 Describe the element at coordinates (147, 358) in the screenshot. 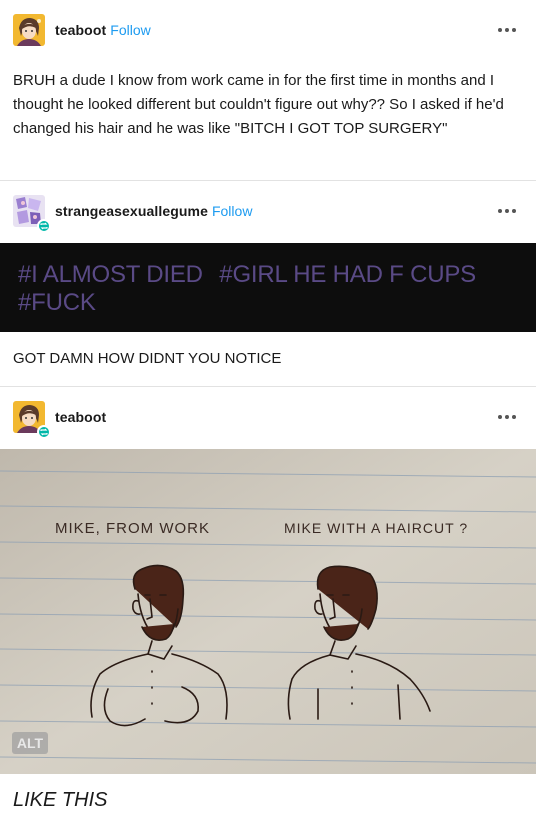

I see `post-body-text: GOT DAMN HOW DIDNT YOU NOTICE` at that location.